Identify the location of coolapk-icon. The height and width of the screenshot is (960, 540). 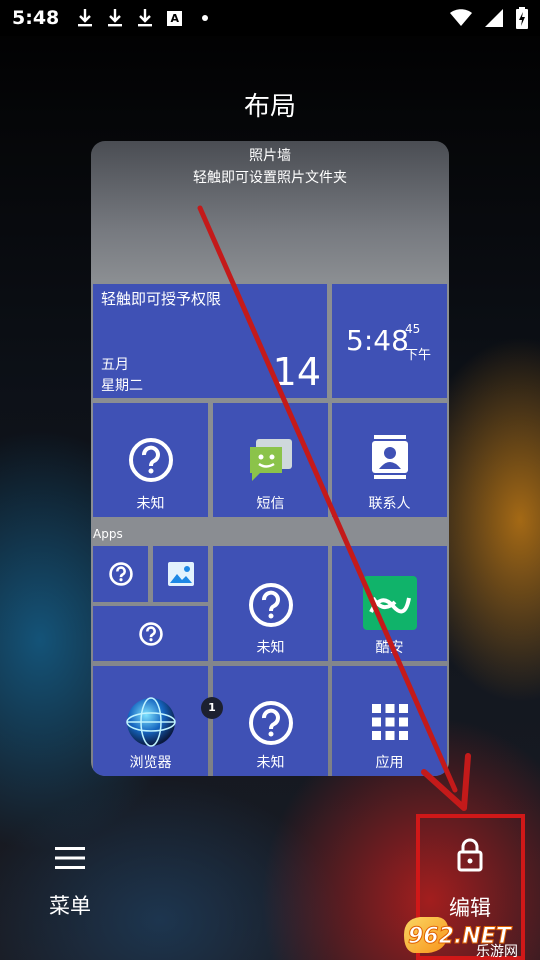
(389, 603).